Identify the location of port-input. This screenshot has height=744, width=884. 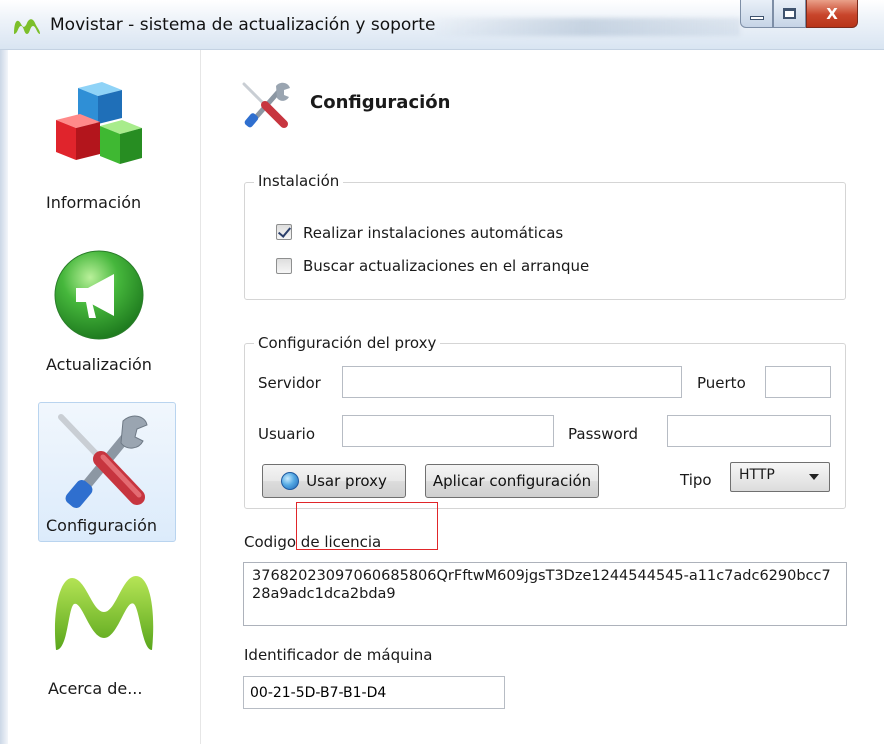
(798, 382).